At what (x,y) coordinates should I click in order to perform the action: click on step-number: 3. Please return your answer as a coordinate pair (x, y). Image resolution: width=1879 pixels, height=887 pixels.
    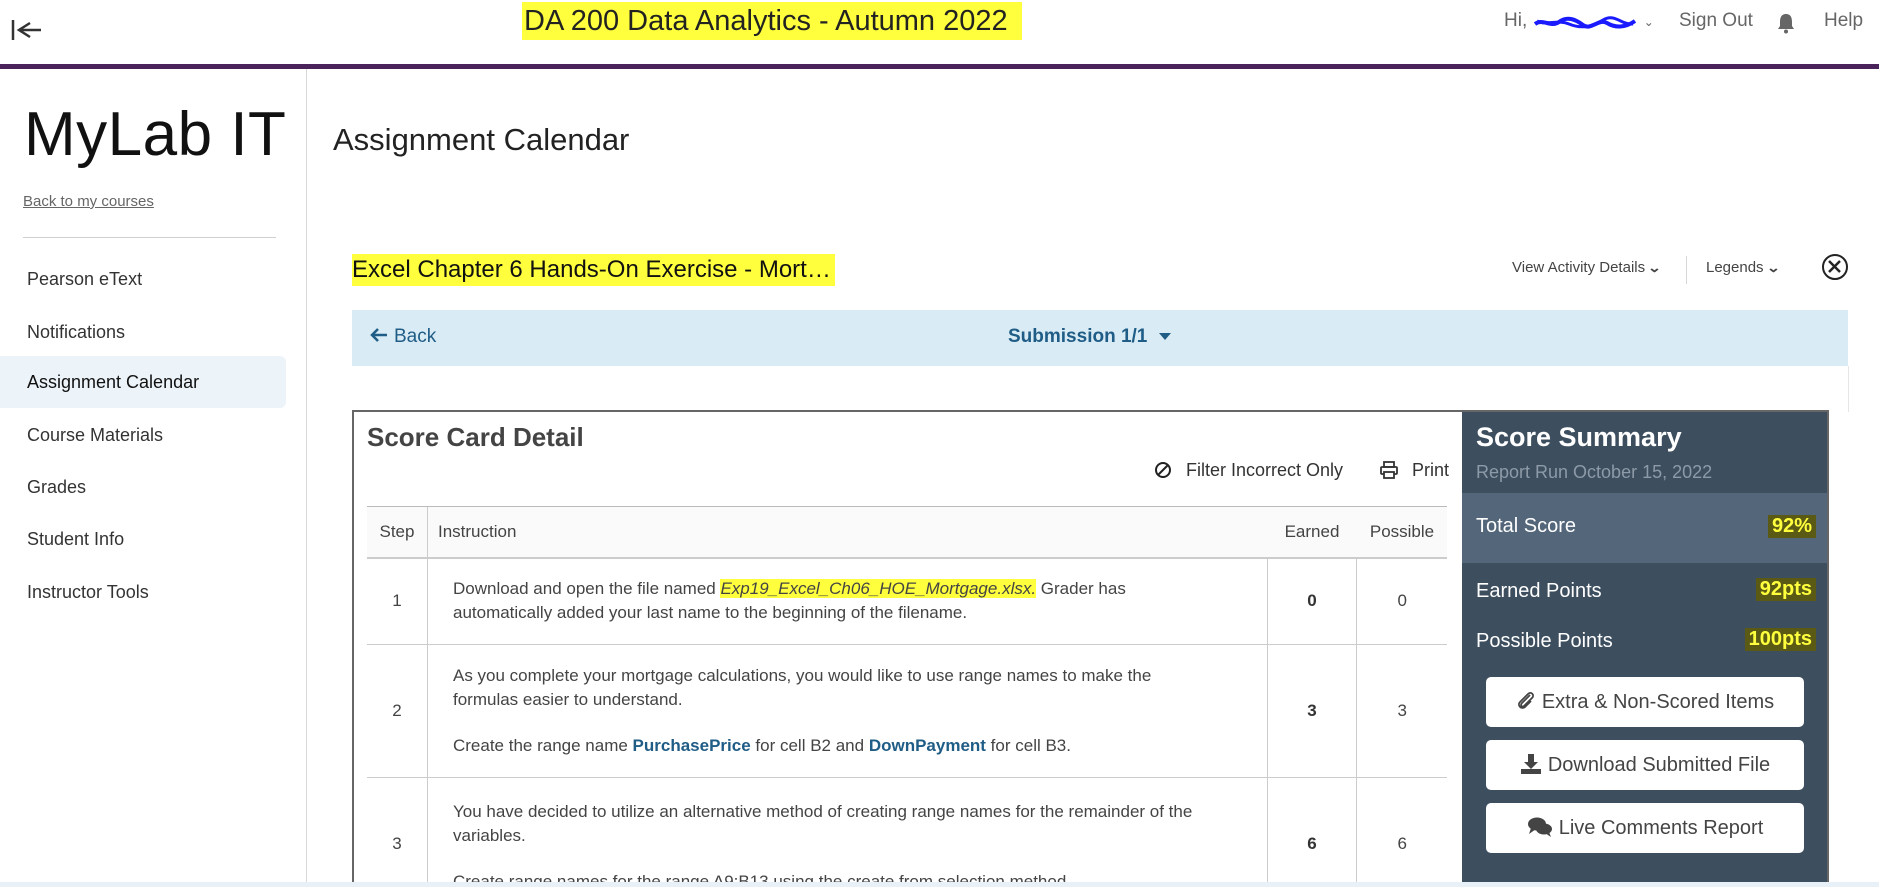
    Looking at the image, I should click on (397, 831).